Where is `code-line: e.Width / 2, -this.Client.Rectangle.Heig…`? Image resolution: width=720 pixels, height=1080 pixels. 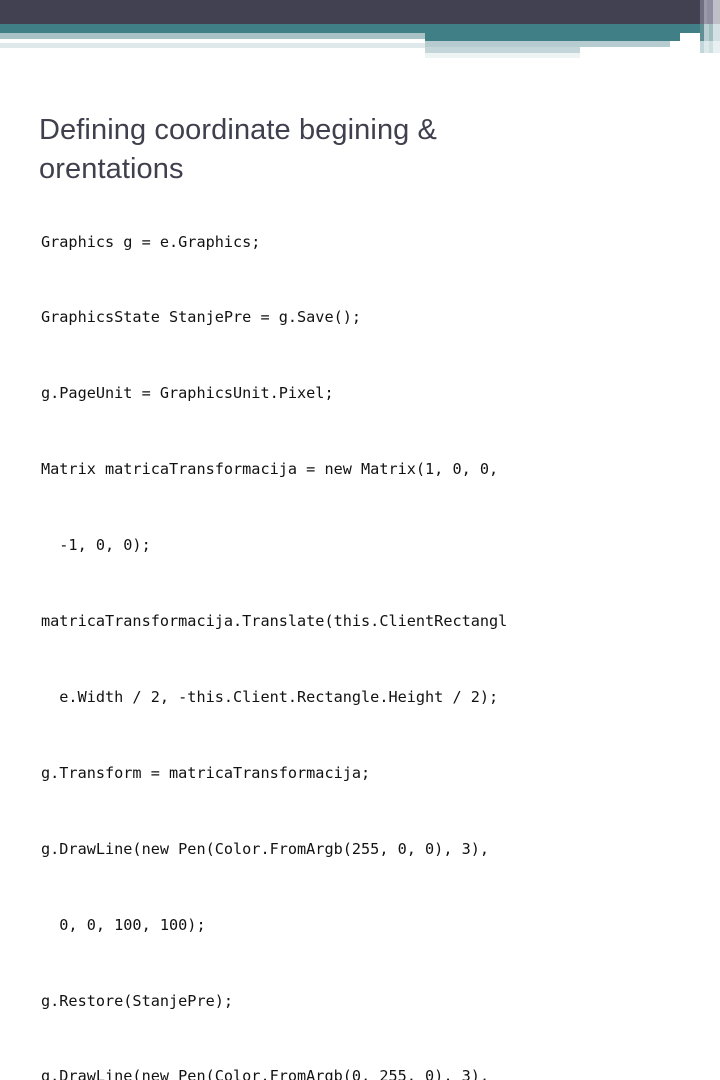 code-line: e.Width / 2, -this.Client.Rectangle.Heig… is located at coordinates (270, 696).